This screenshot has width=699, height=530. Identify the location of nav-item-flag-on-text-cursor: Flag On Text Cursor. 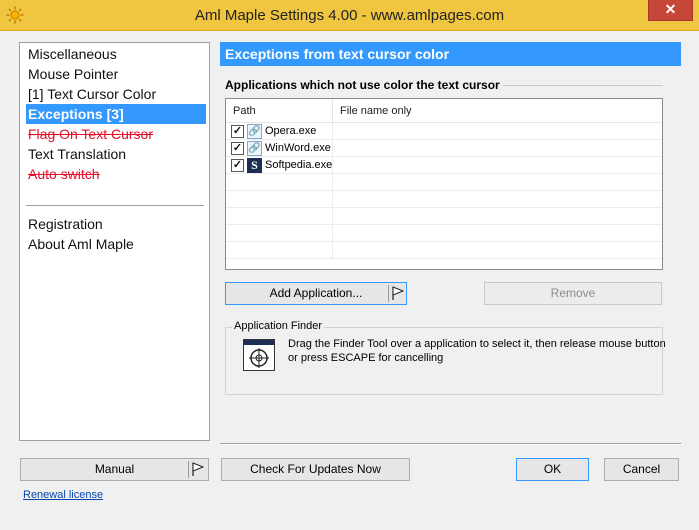
(116, 134).